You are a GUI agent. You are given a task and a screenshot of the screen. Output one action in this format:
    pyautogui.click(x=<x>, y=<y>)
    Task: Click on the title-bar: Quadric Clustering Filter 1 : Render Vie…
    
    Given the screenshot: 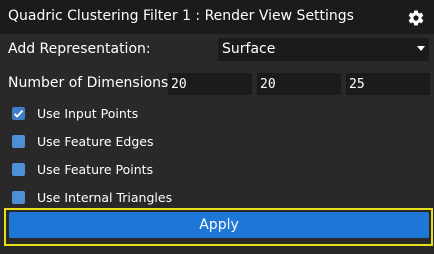 What is the action you would take?
    pyautogui.click(x=217, y=17)
    